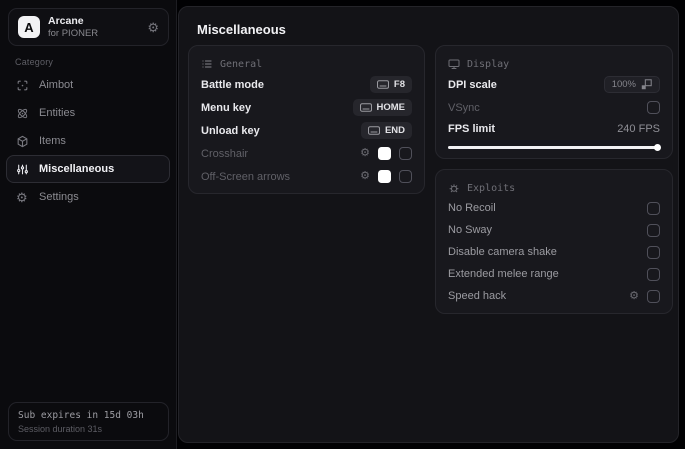 The image size is (685, 449). I want to click on setting-row-battle-mode: Battle mode F8, so click(306, 84).